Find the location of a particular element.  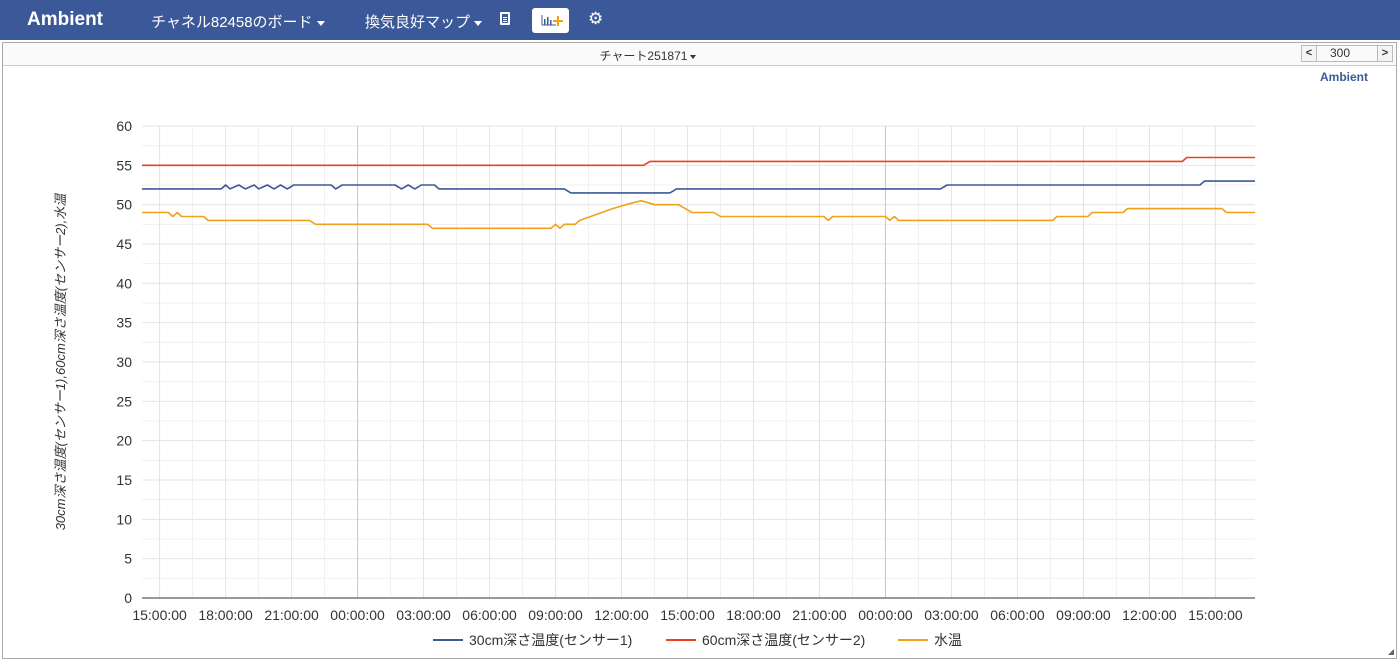

y-tick-label: 35 is located at coordinates (124, 323).